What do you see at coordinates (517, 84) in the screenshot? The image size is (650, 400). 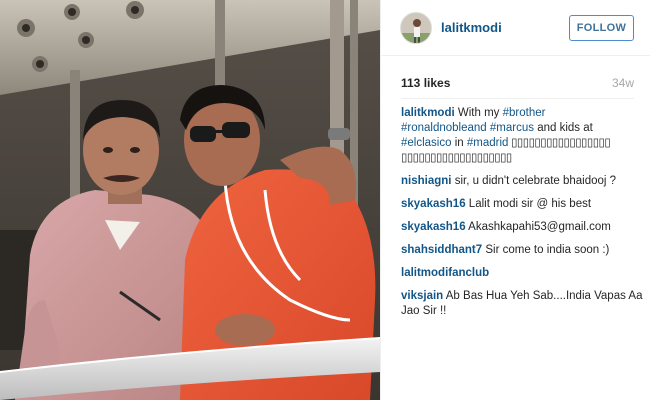 I see `post-meta: 113 likes 34w` at bounding box center [517, 84].